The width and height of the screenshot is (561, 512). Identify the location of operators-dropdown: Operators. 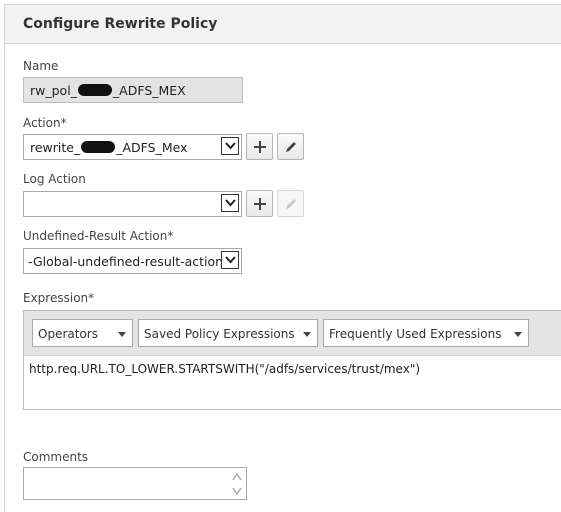
(82, 333).